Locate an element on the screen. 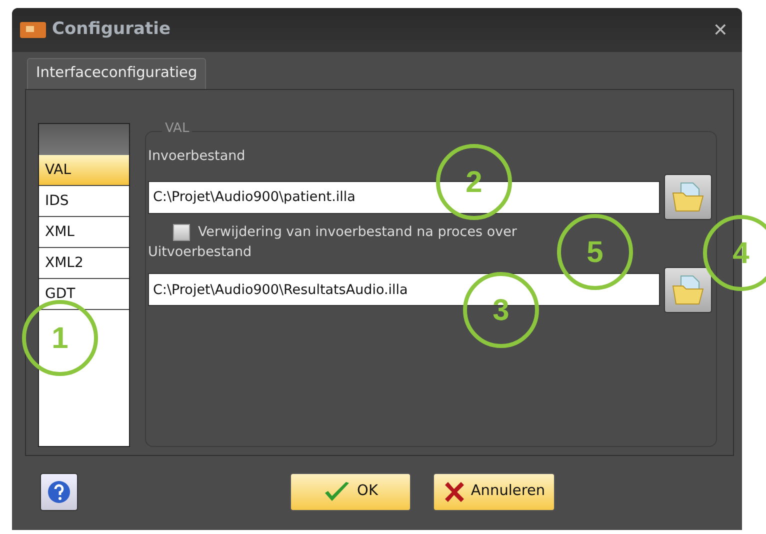 The height and width of the screenshot is (534, 766). app-icon is located at coordinates (33, 30).